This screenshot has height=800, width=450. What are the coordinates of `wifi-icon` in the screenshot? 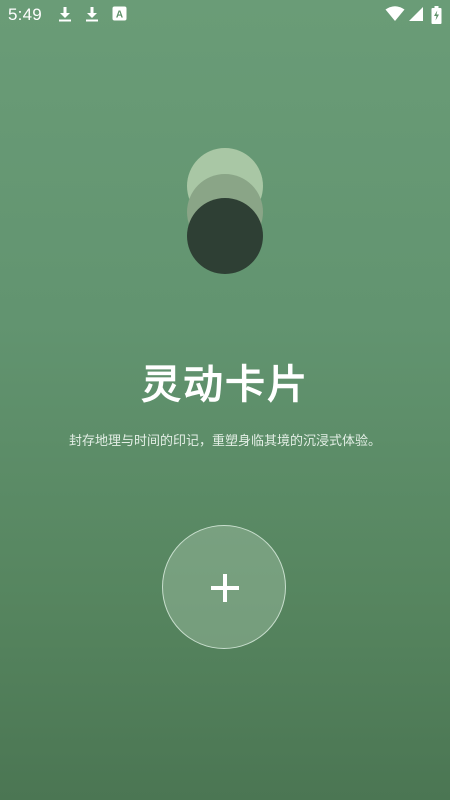 It's located at (395, 13).